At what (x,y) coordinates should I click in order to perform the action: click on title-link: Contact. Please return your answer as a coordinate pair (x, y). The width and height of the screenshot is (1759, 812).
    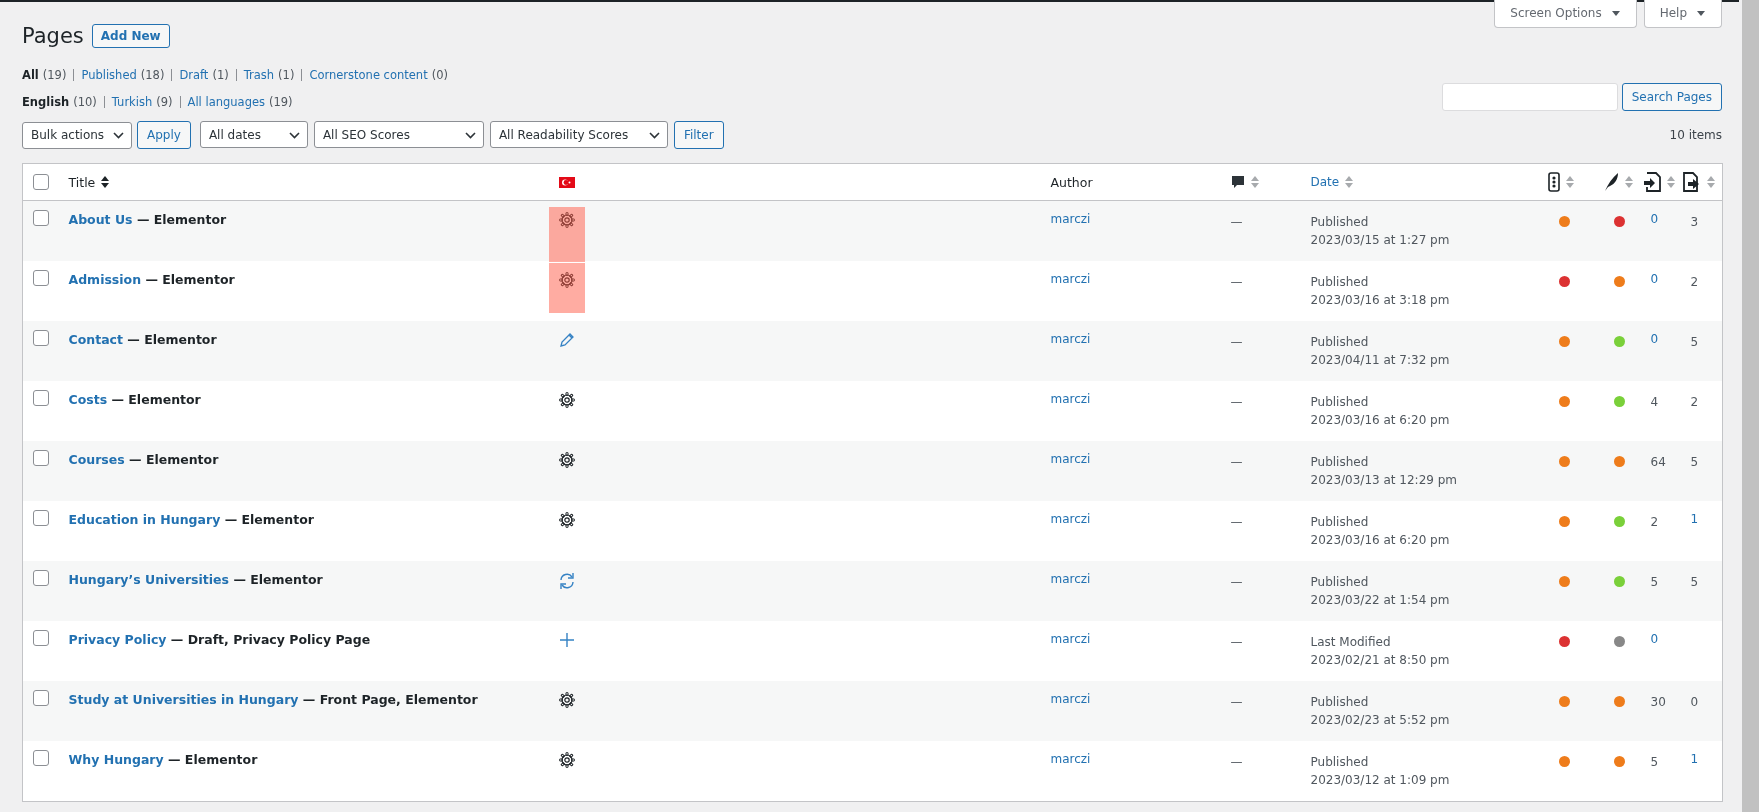
    Looking at the image, I should click on (95, 339).